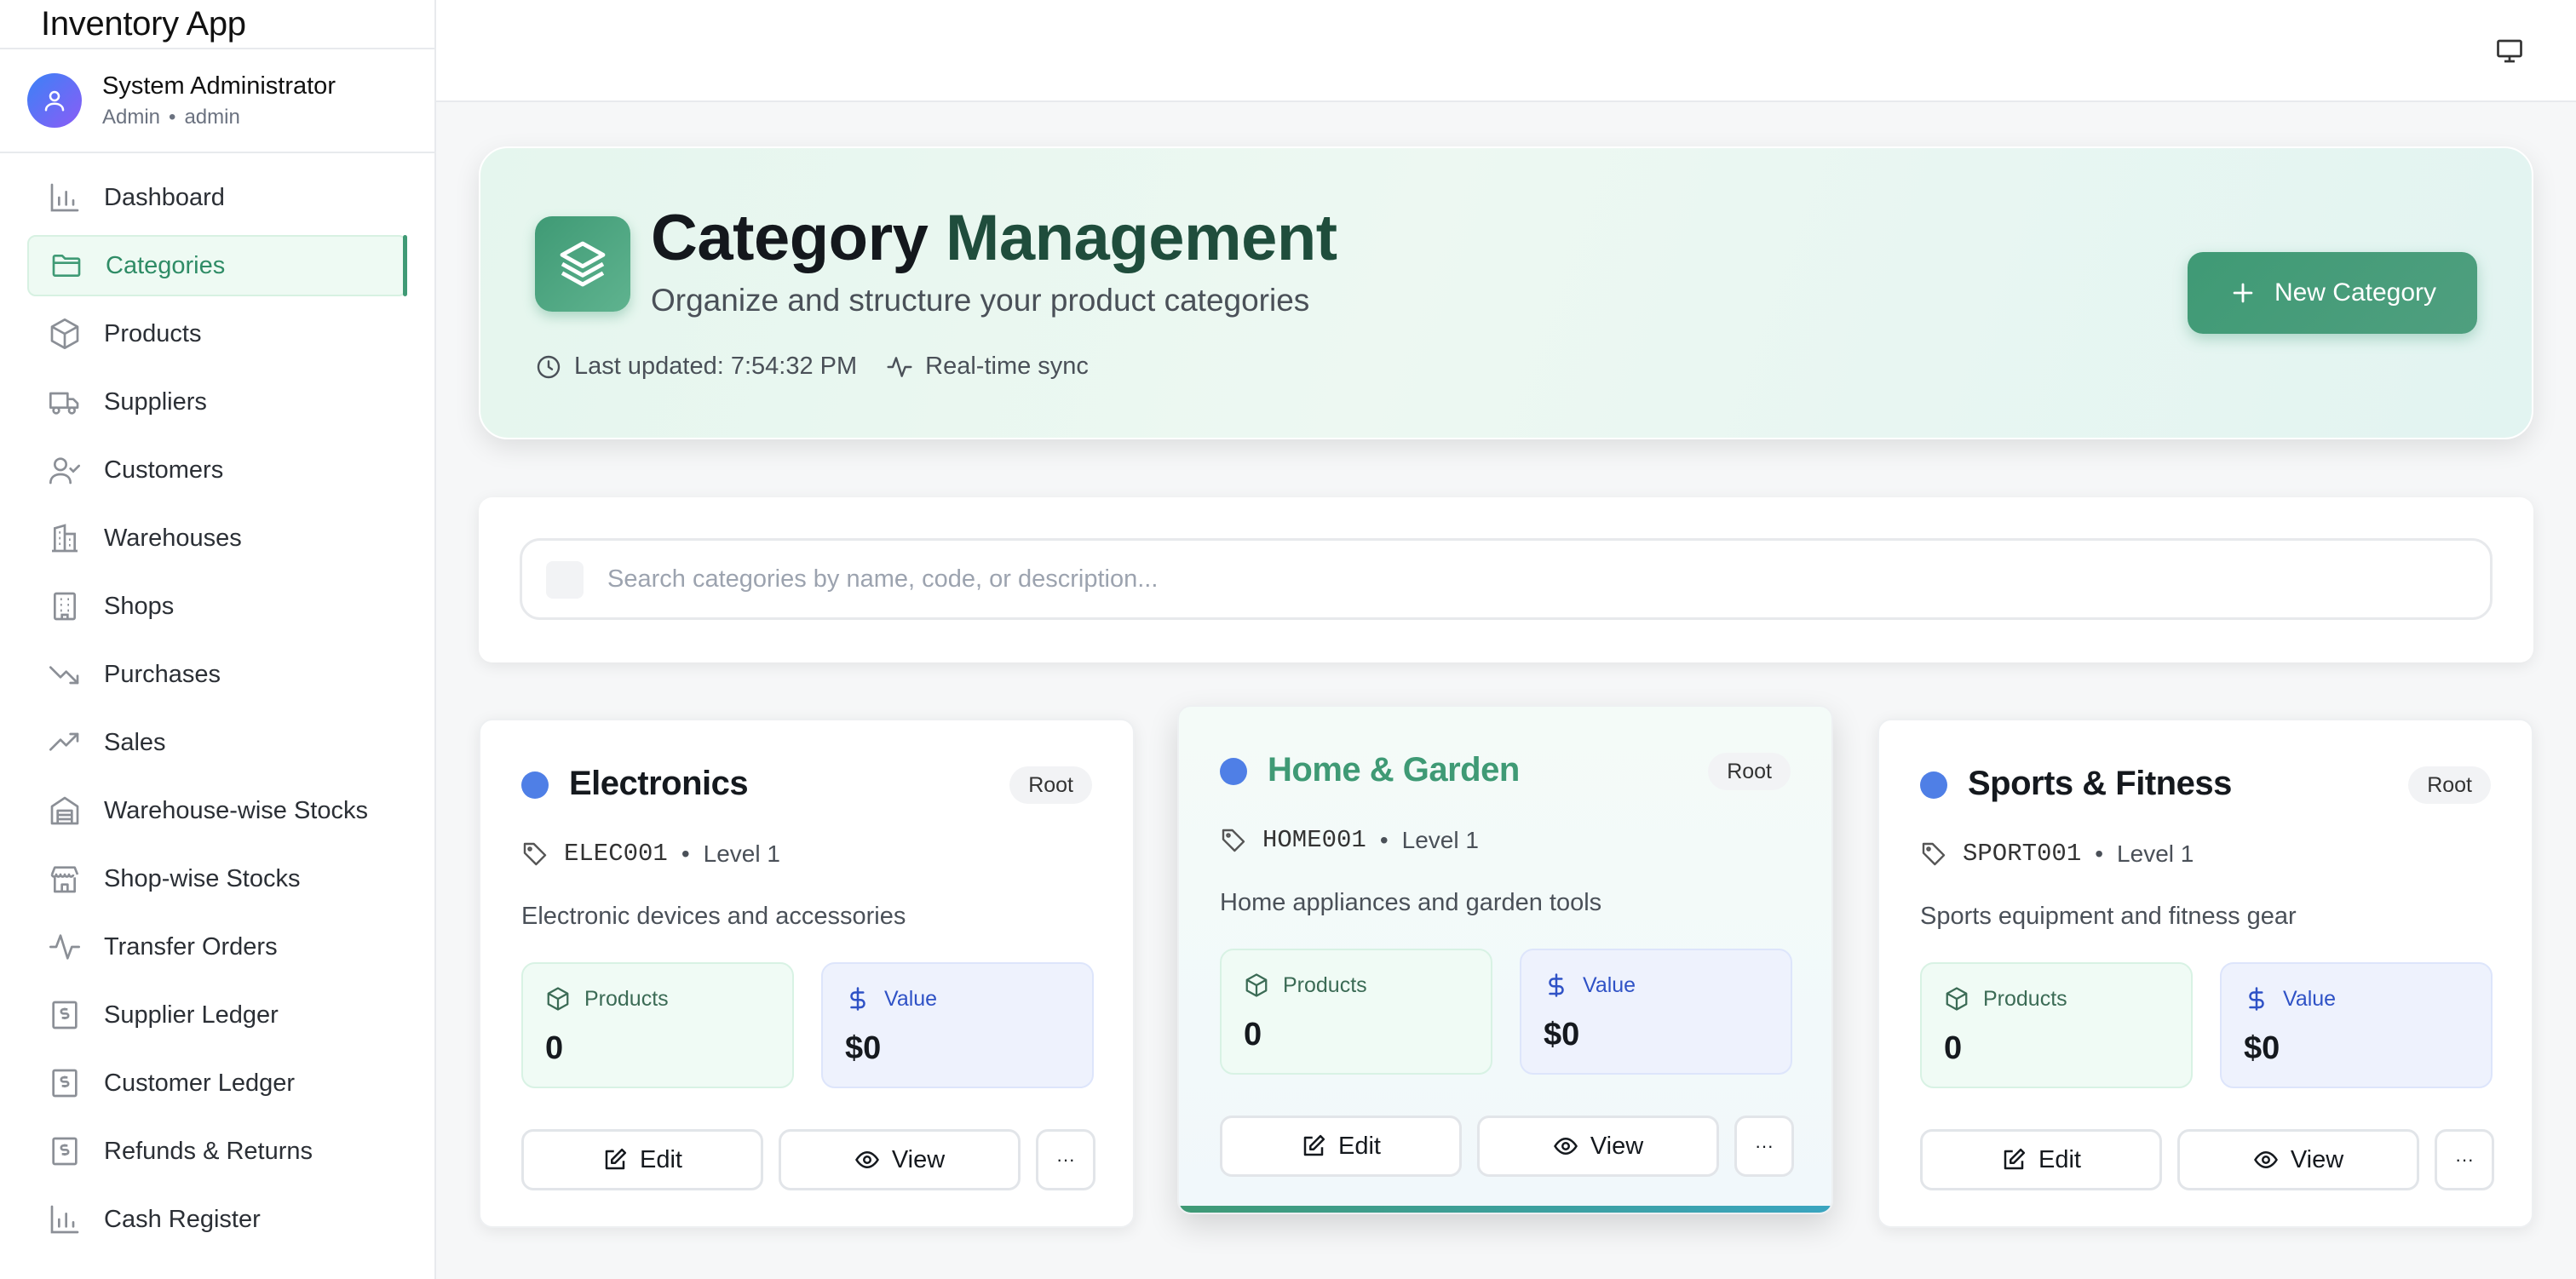 The image size is (2576, 1279). Describe the element at coordinates (217, 742) in the screenshot. I see `sidebar-item-sales: Sales` at that location.